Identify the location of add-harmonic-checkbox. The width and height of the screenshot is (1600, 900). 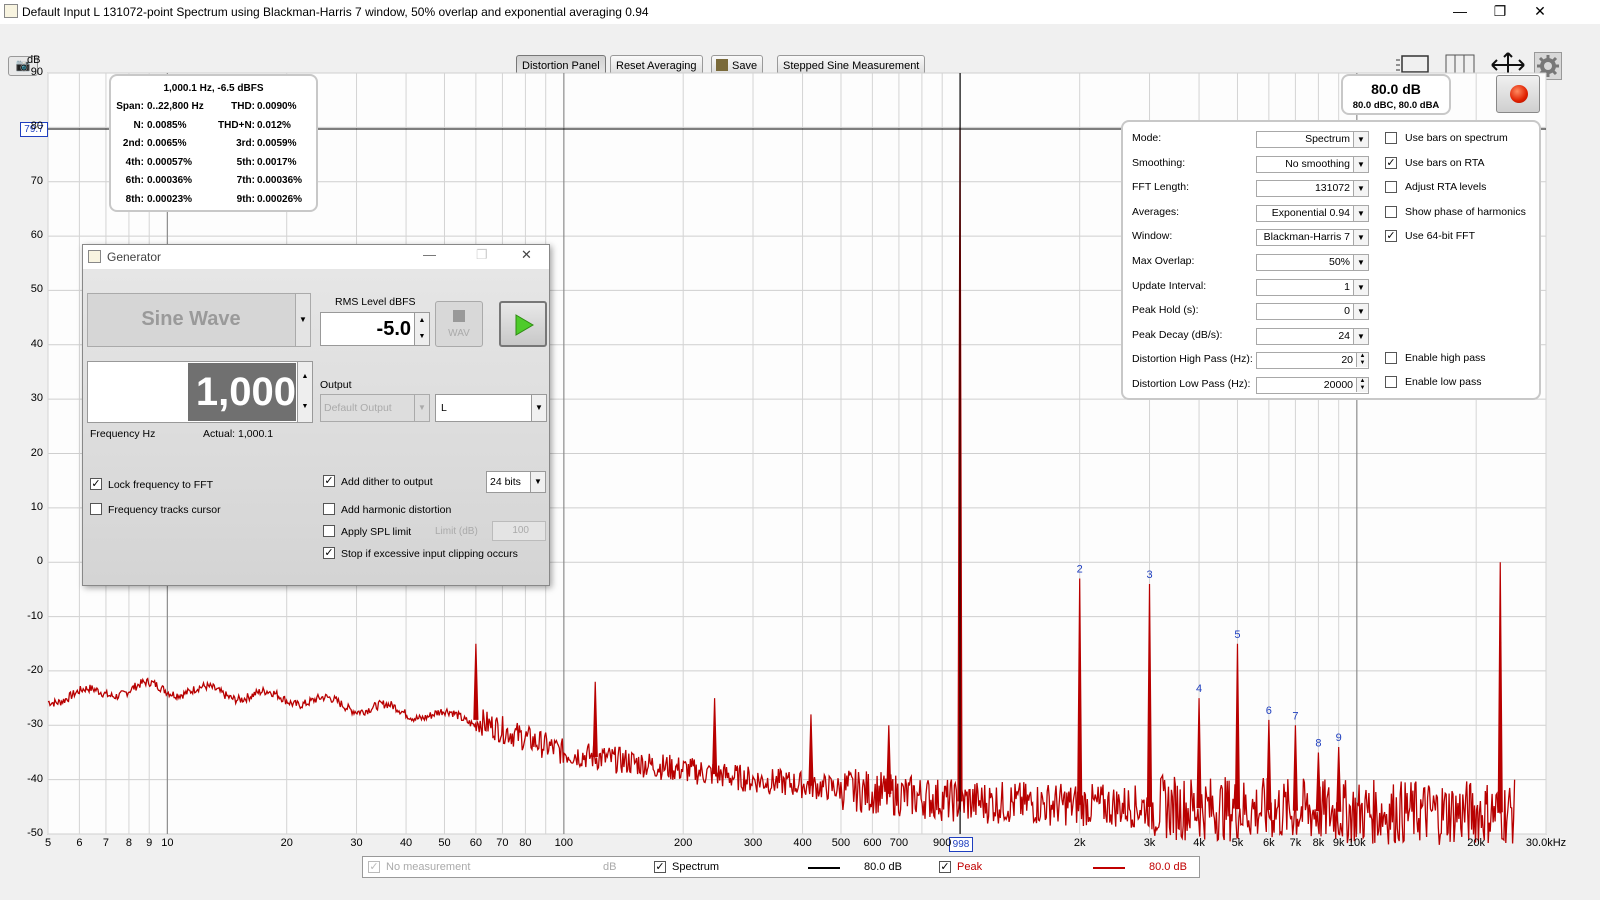
(329, 509).